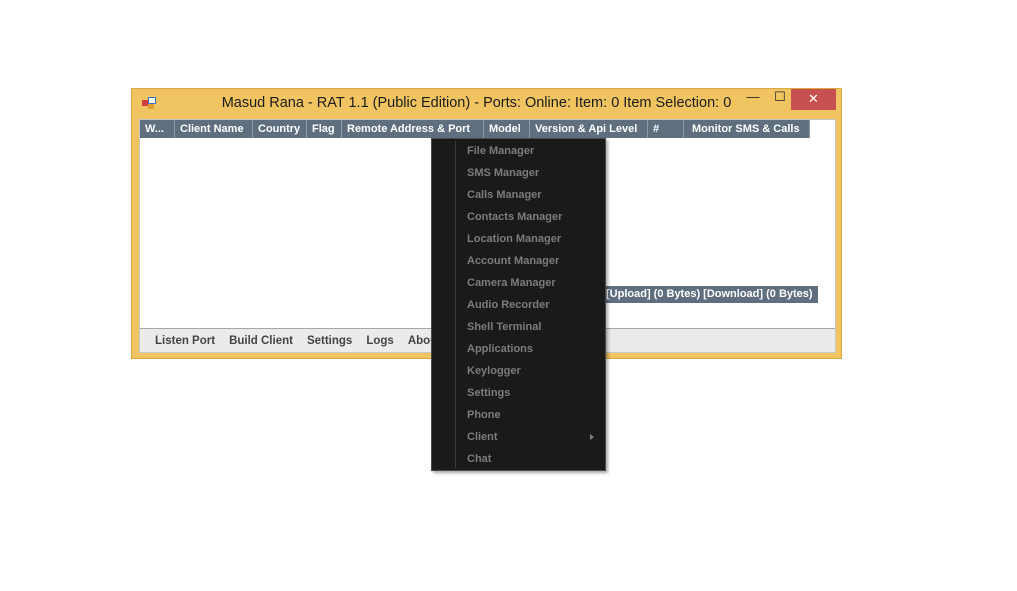 The image size is (1017, 591). Describe the element at coordinates (518, 195) in the screenshot. I see `menu-item-calls-manager: Calls Manager` at that location.